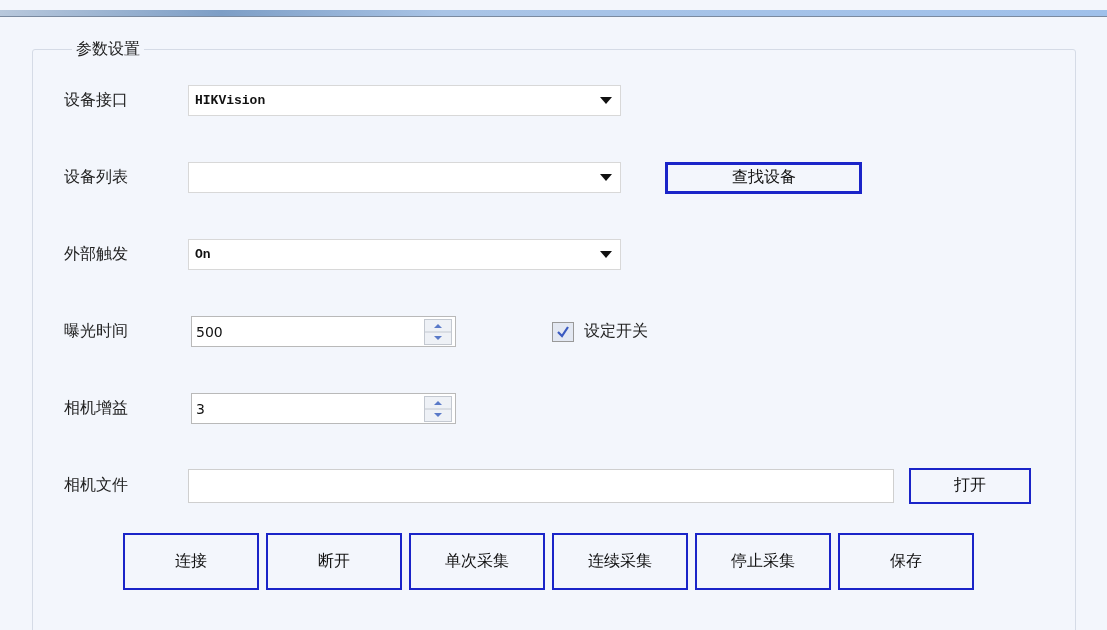 Image resolution: width=1107 pixels, height=630 pixels. I want to click on action-button: 连接, so click(191, 561).